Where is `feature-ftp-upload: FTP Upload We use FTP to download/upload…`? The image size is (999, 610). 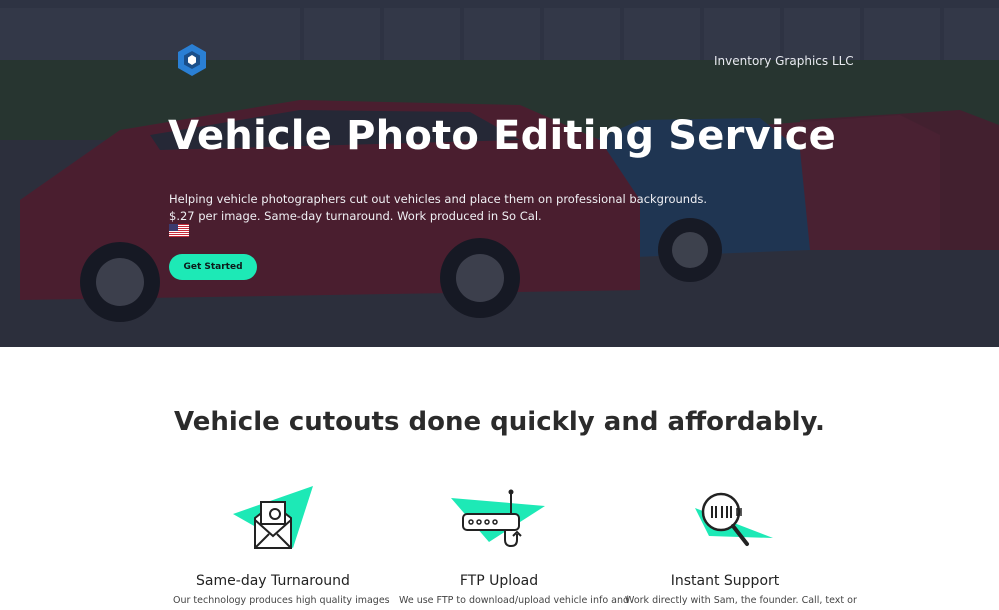
feature-ftp-upload: FTP Upload We use FTP to download/upload… is located at coordinates (514, 546).